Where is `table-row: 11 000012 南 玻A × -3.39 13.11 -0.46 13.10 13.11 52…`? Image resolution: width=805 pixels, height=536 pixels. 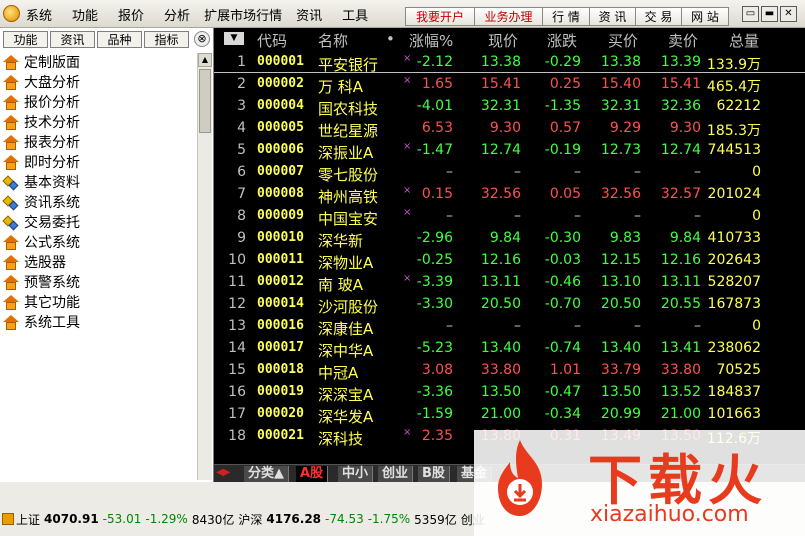 table-row: 11 000012 南 玻A × -3.39 13.11 -0.46 13.10 13.11 52… is located at coordinates (509, 282).